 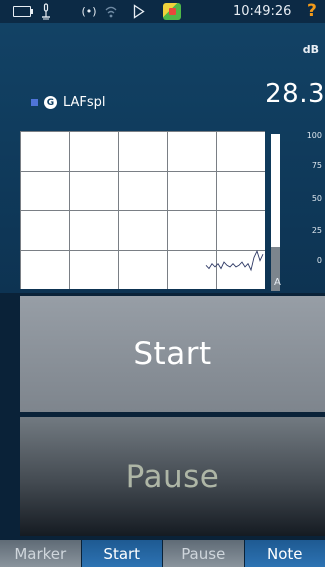 What do you see at coordinates (46, 11) in the screenshot?
I see `microphone-icon` at bounding box center [46, 11].